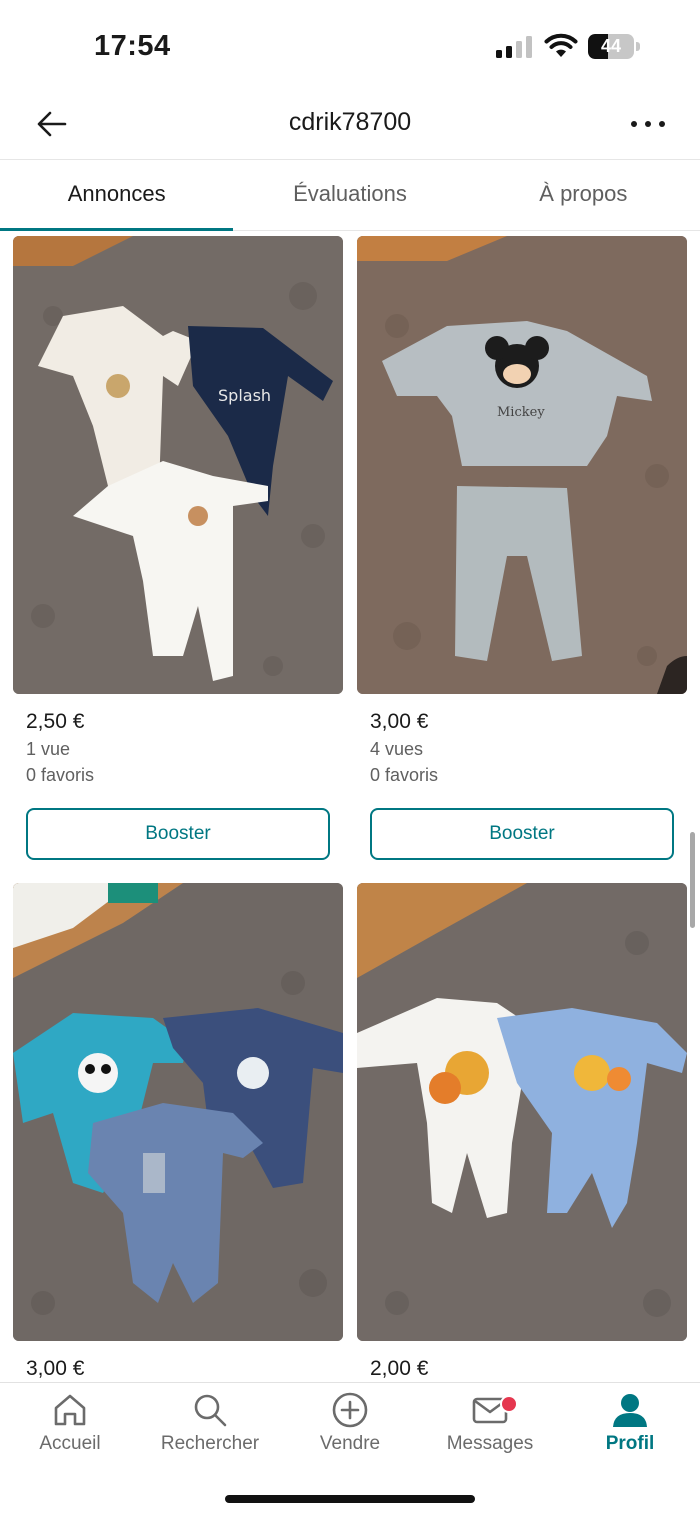 This screenshot has height=1517, width=700. I want to click on battery-icon: 44, so click(614, 46).